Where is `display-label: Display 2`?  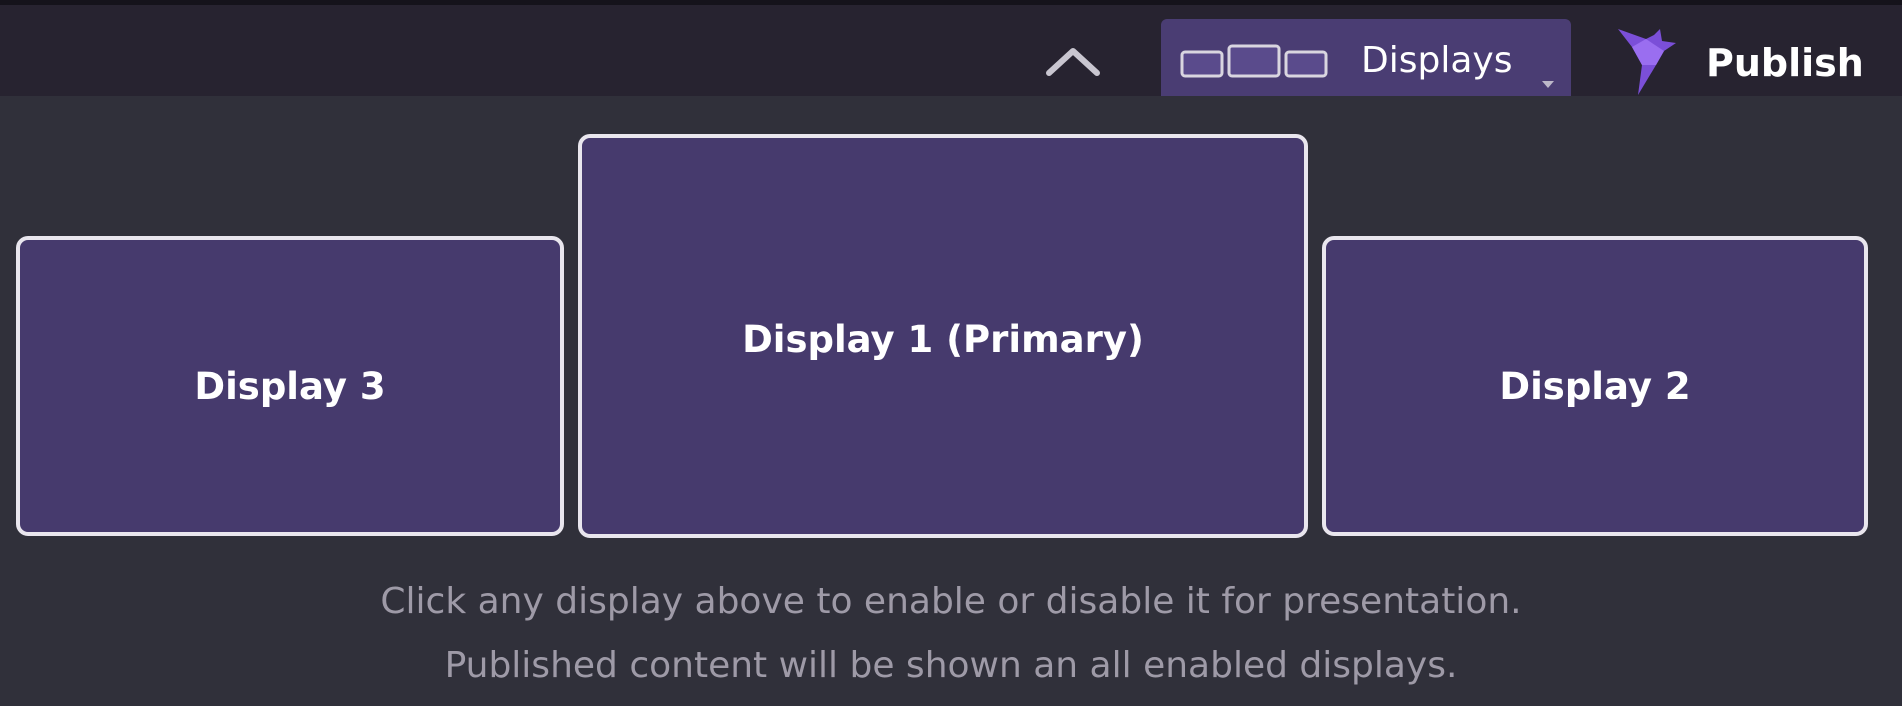
display-label: Display 2 is located at coordinates (1595, 386).